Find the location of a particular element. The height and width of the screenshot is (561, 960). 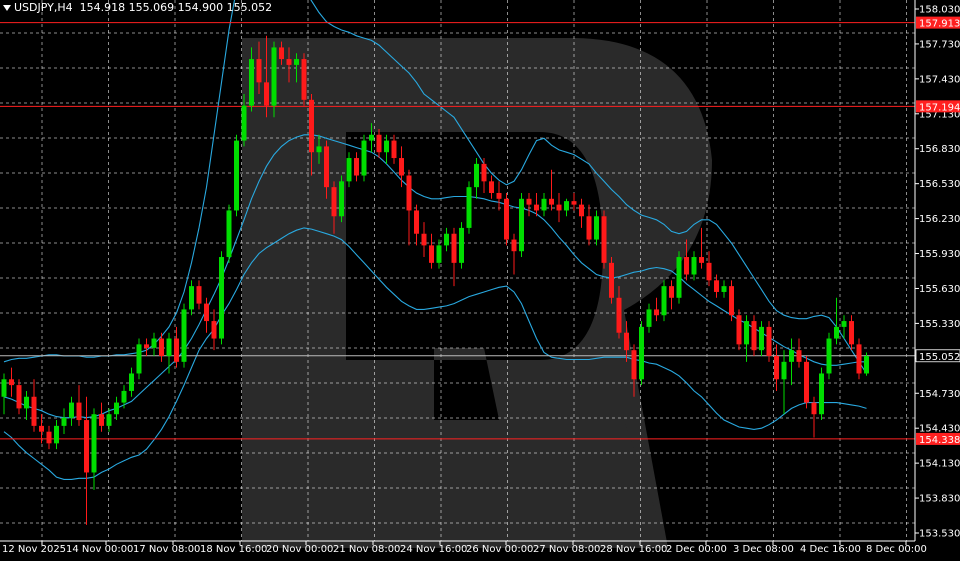

x-tick-label: 14 Nov 00:00 is located at coordinates (99, 549).